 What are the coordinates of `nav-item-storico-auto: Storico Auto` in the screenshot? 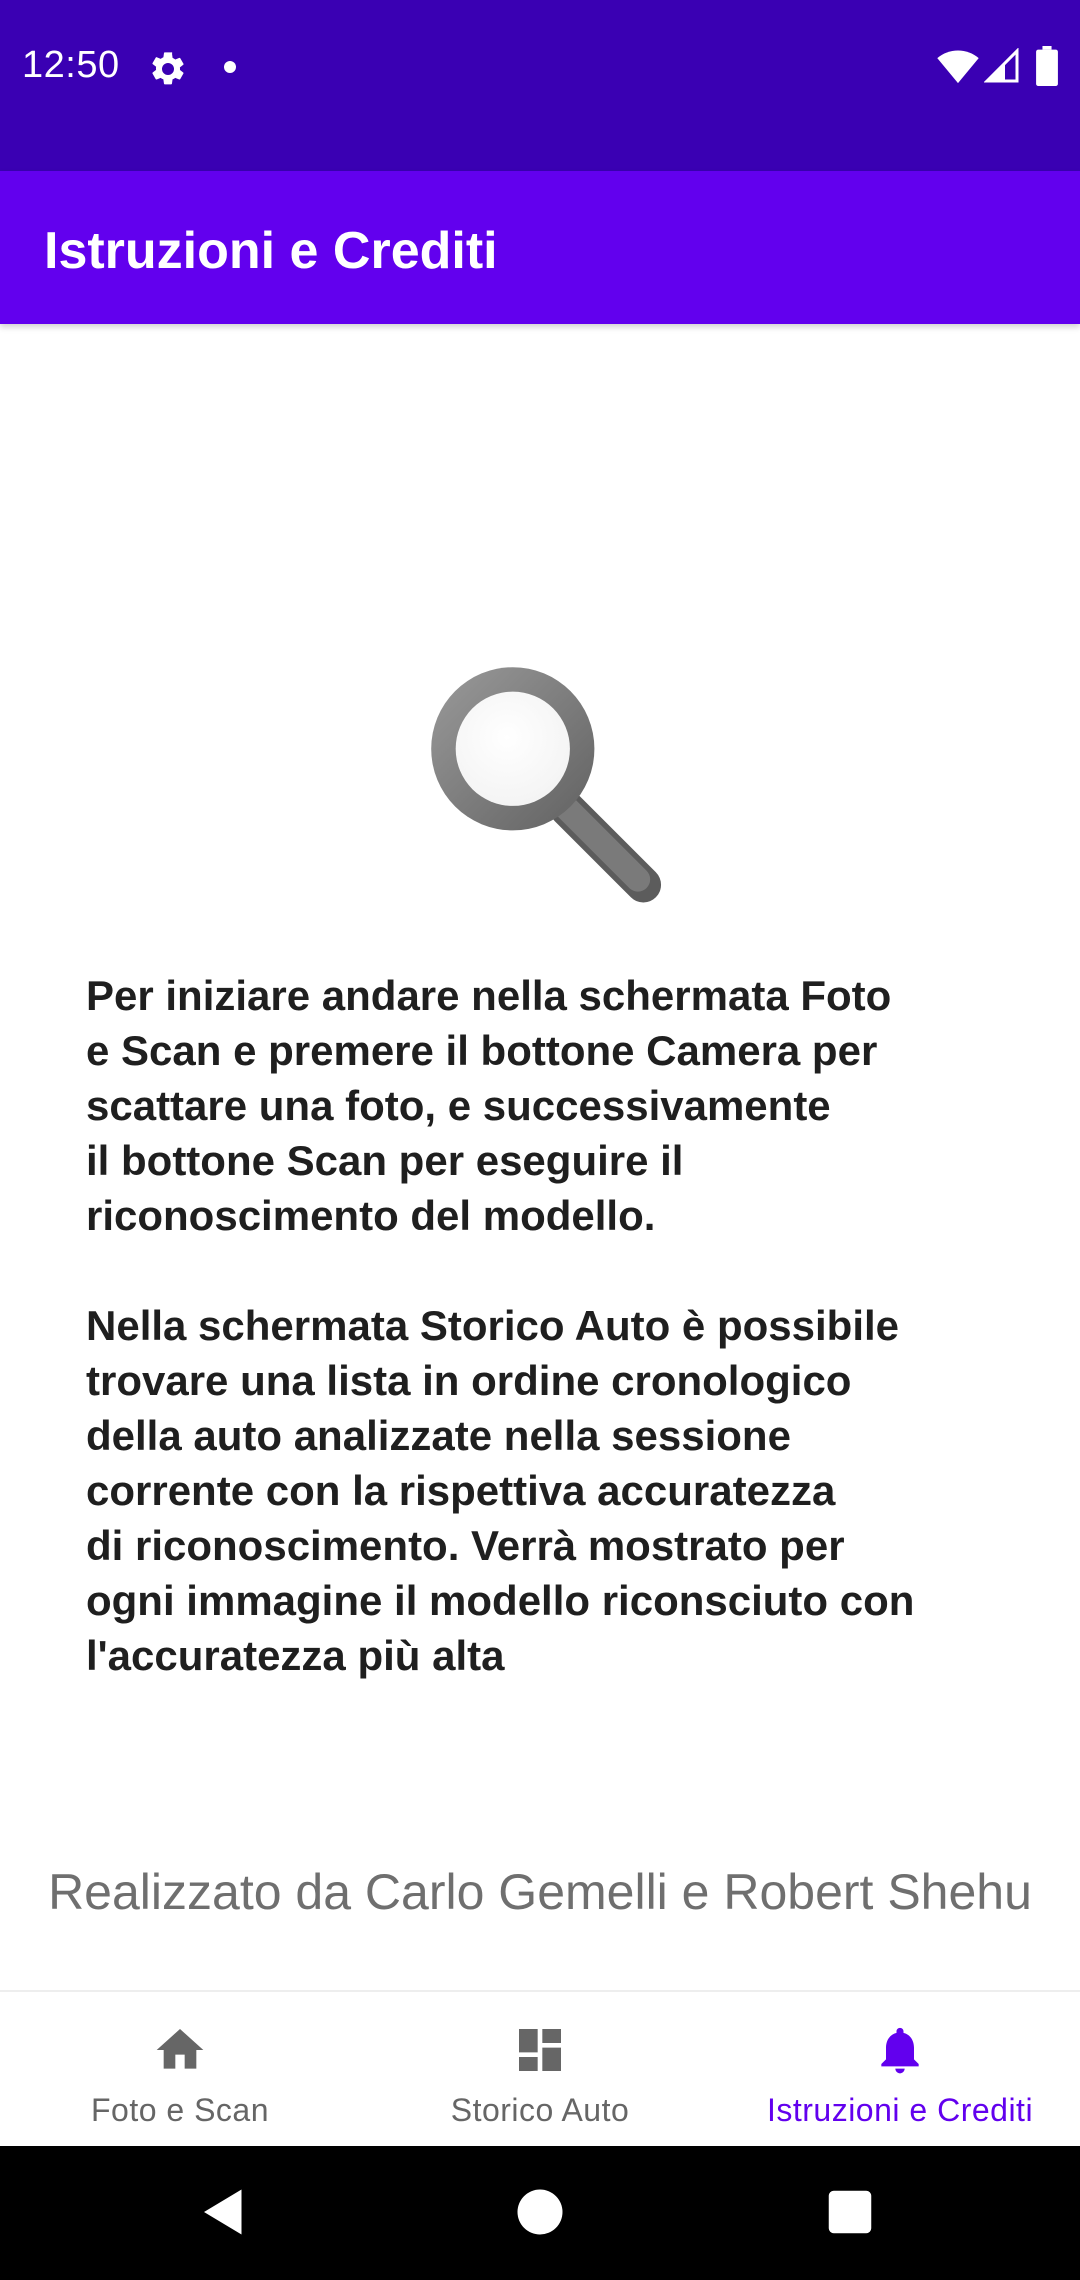 It's located at (540, 2070).